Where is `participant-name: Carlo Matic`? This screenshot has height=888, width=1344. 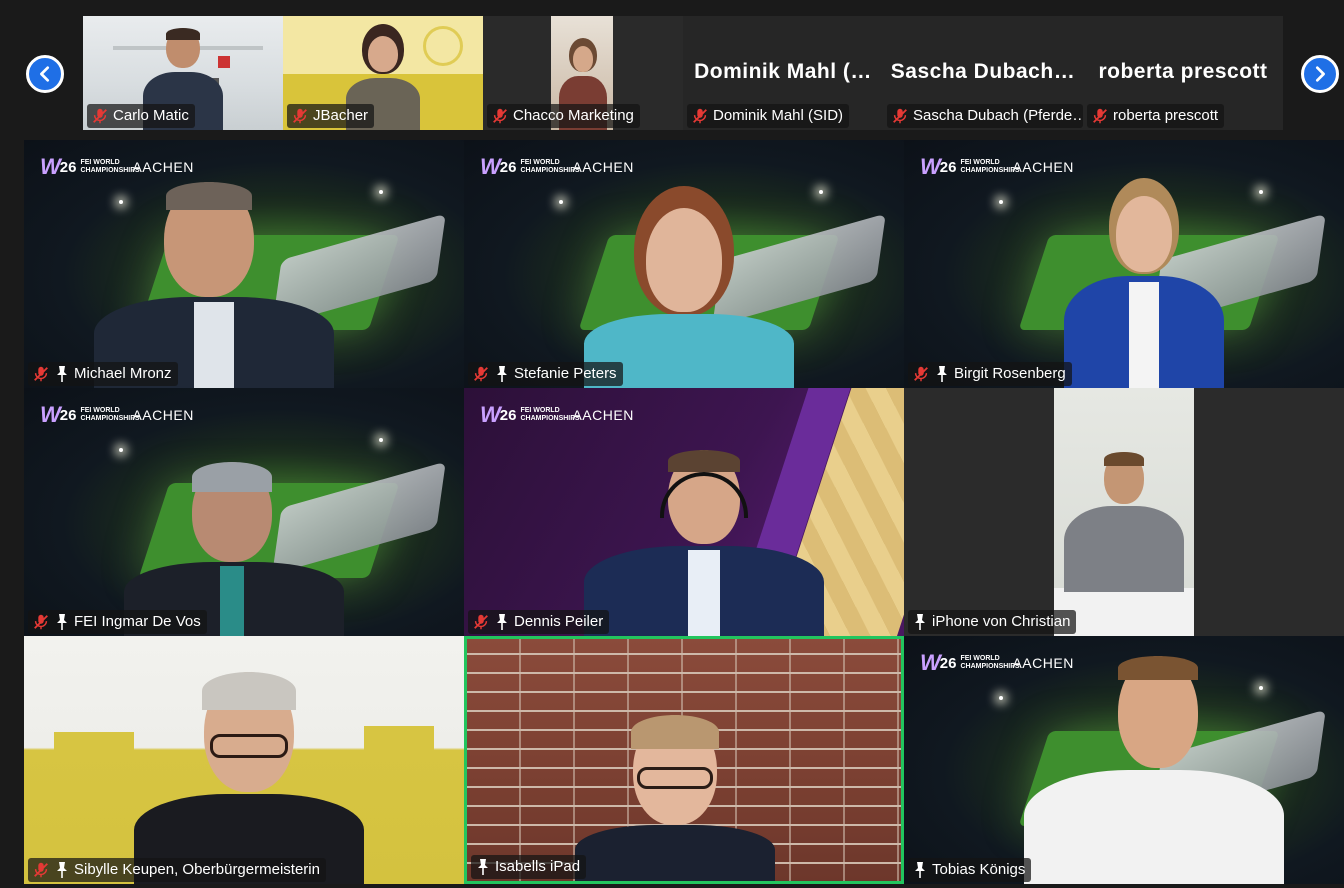
participant-name: Carlo Matic is located at coordinates (151, 115).